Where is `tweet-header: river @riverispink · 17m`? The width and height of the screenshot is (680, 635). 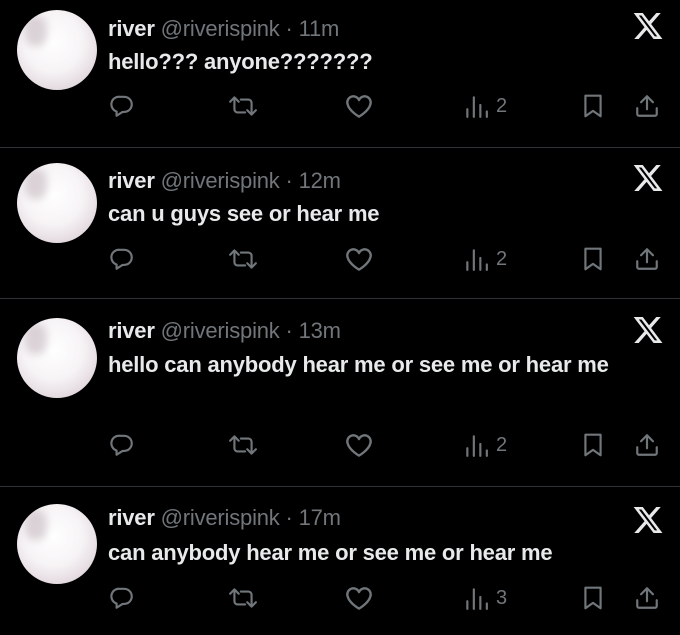 tweet-header: river @riverispink · 17m is located at coordinates (224, 518).